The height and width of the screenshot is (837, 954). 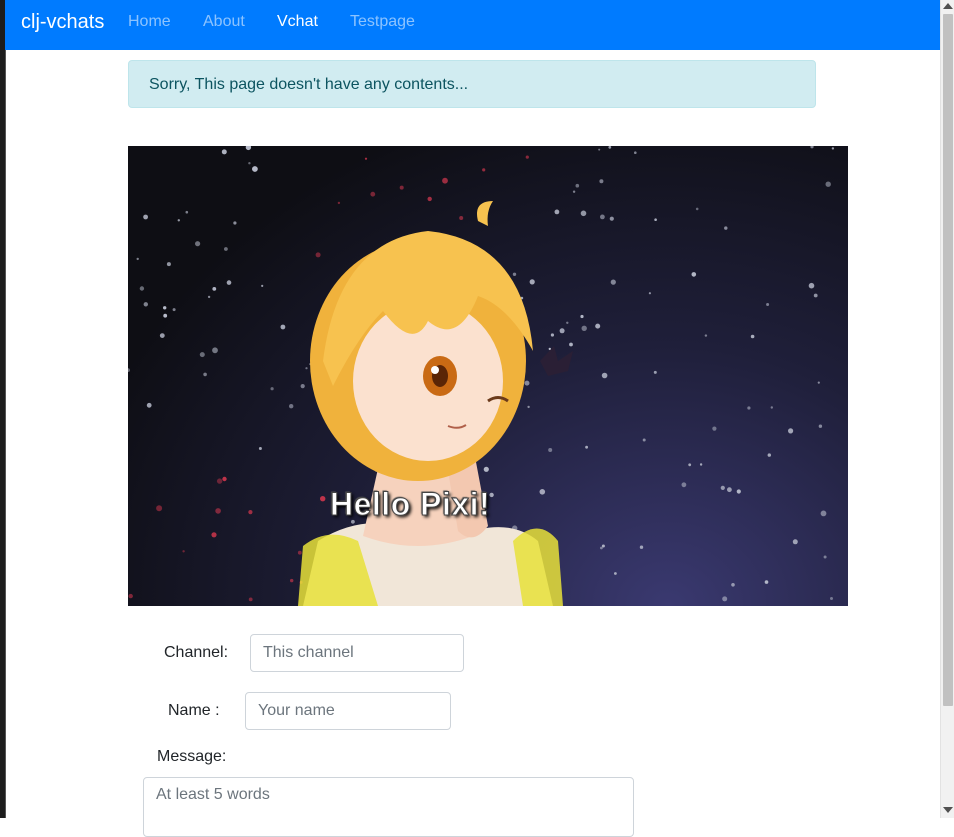 I want to click on scroll-down-arrow-icon, so click(x=948, y=810).